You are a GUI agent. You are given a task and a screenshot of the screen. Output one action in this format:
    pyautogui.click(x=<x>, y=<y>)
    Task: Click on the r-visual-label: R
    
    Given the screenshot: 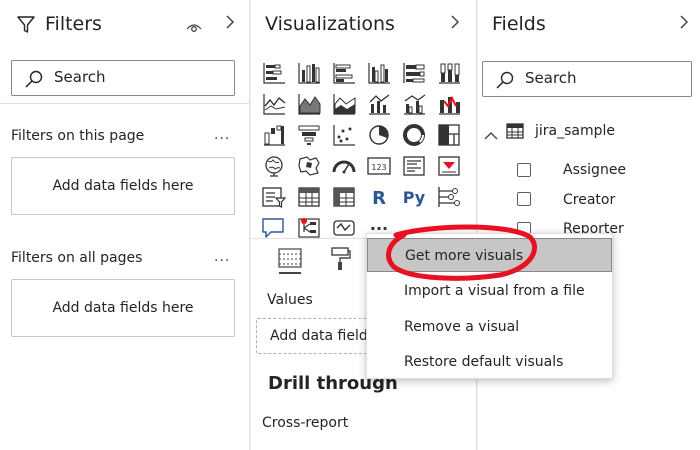 What is the action you would take?
    pyautogui.click(x=379, y=198)
    